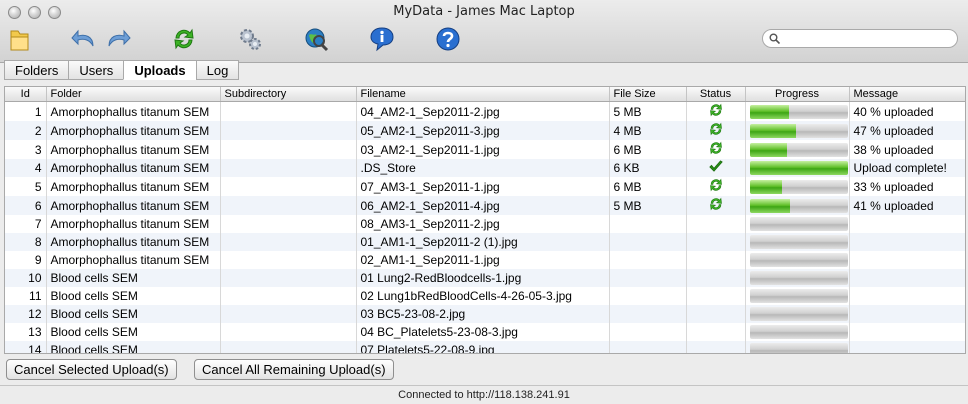 This screenshot has width=968, height=404. Describe the element at coordinates (26, 111) in the screenshot. I see `cell-id: 1` at that location.